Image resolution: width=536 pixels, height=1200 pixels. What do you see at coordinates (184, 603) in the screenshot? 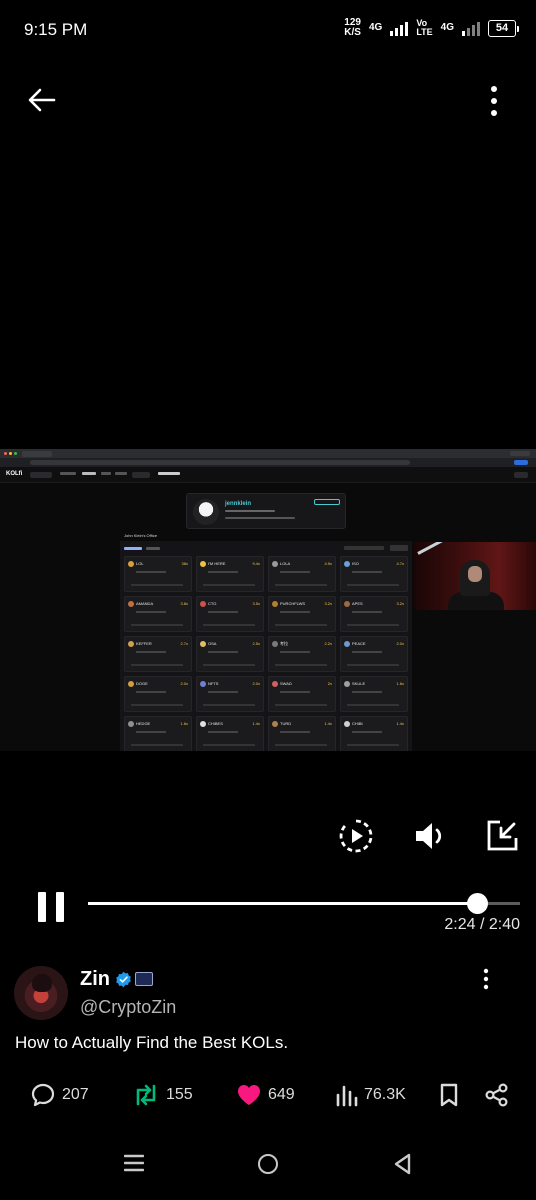
I see `token-multiplier: 3.8x` at bounding box center [184, 603].